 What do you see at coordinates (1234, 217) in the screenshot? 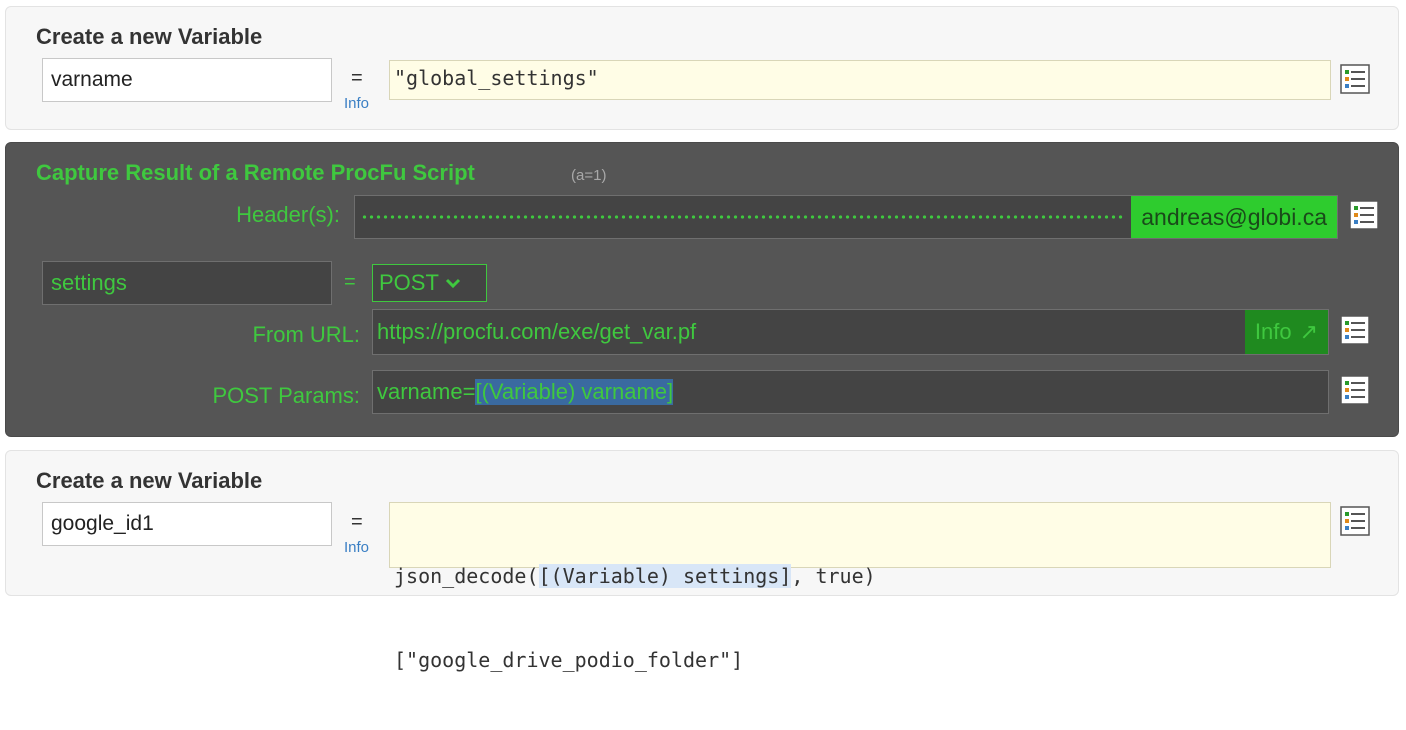
I see `header-email-chip: andreas@globi.ca` at bounding box center [1234, 217].